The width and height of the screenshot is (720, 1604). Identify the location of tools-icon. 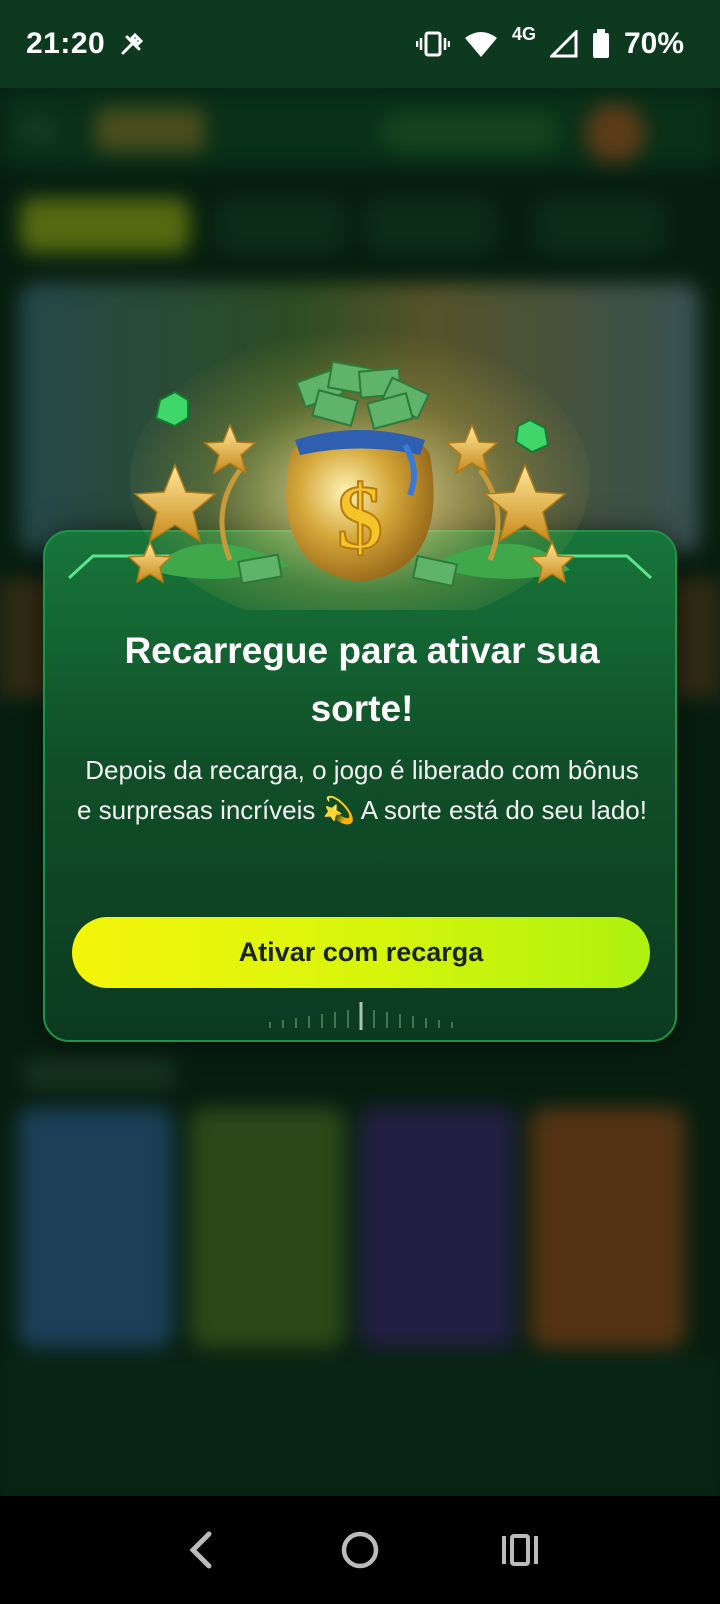
(132, 43).